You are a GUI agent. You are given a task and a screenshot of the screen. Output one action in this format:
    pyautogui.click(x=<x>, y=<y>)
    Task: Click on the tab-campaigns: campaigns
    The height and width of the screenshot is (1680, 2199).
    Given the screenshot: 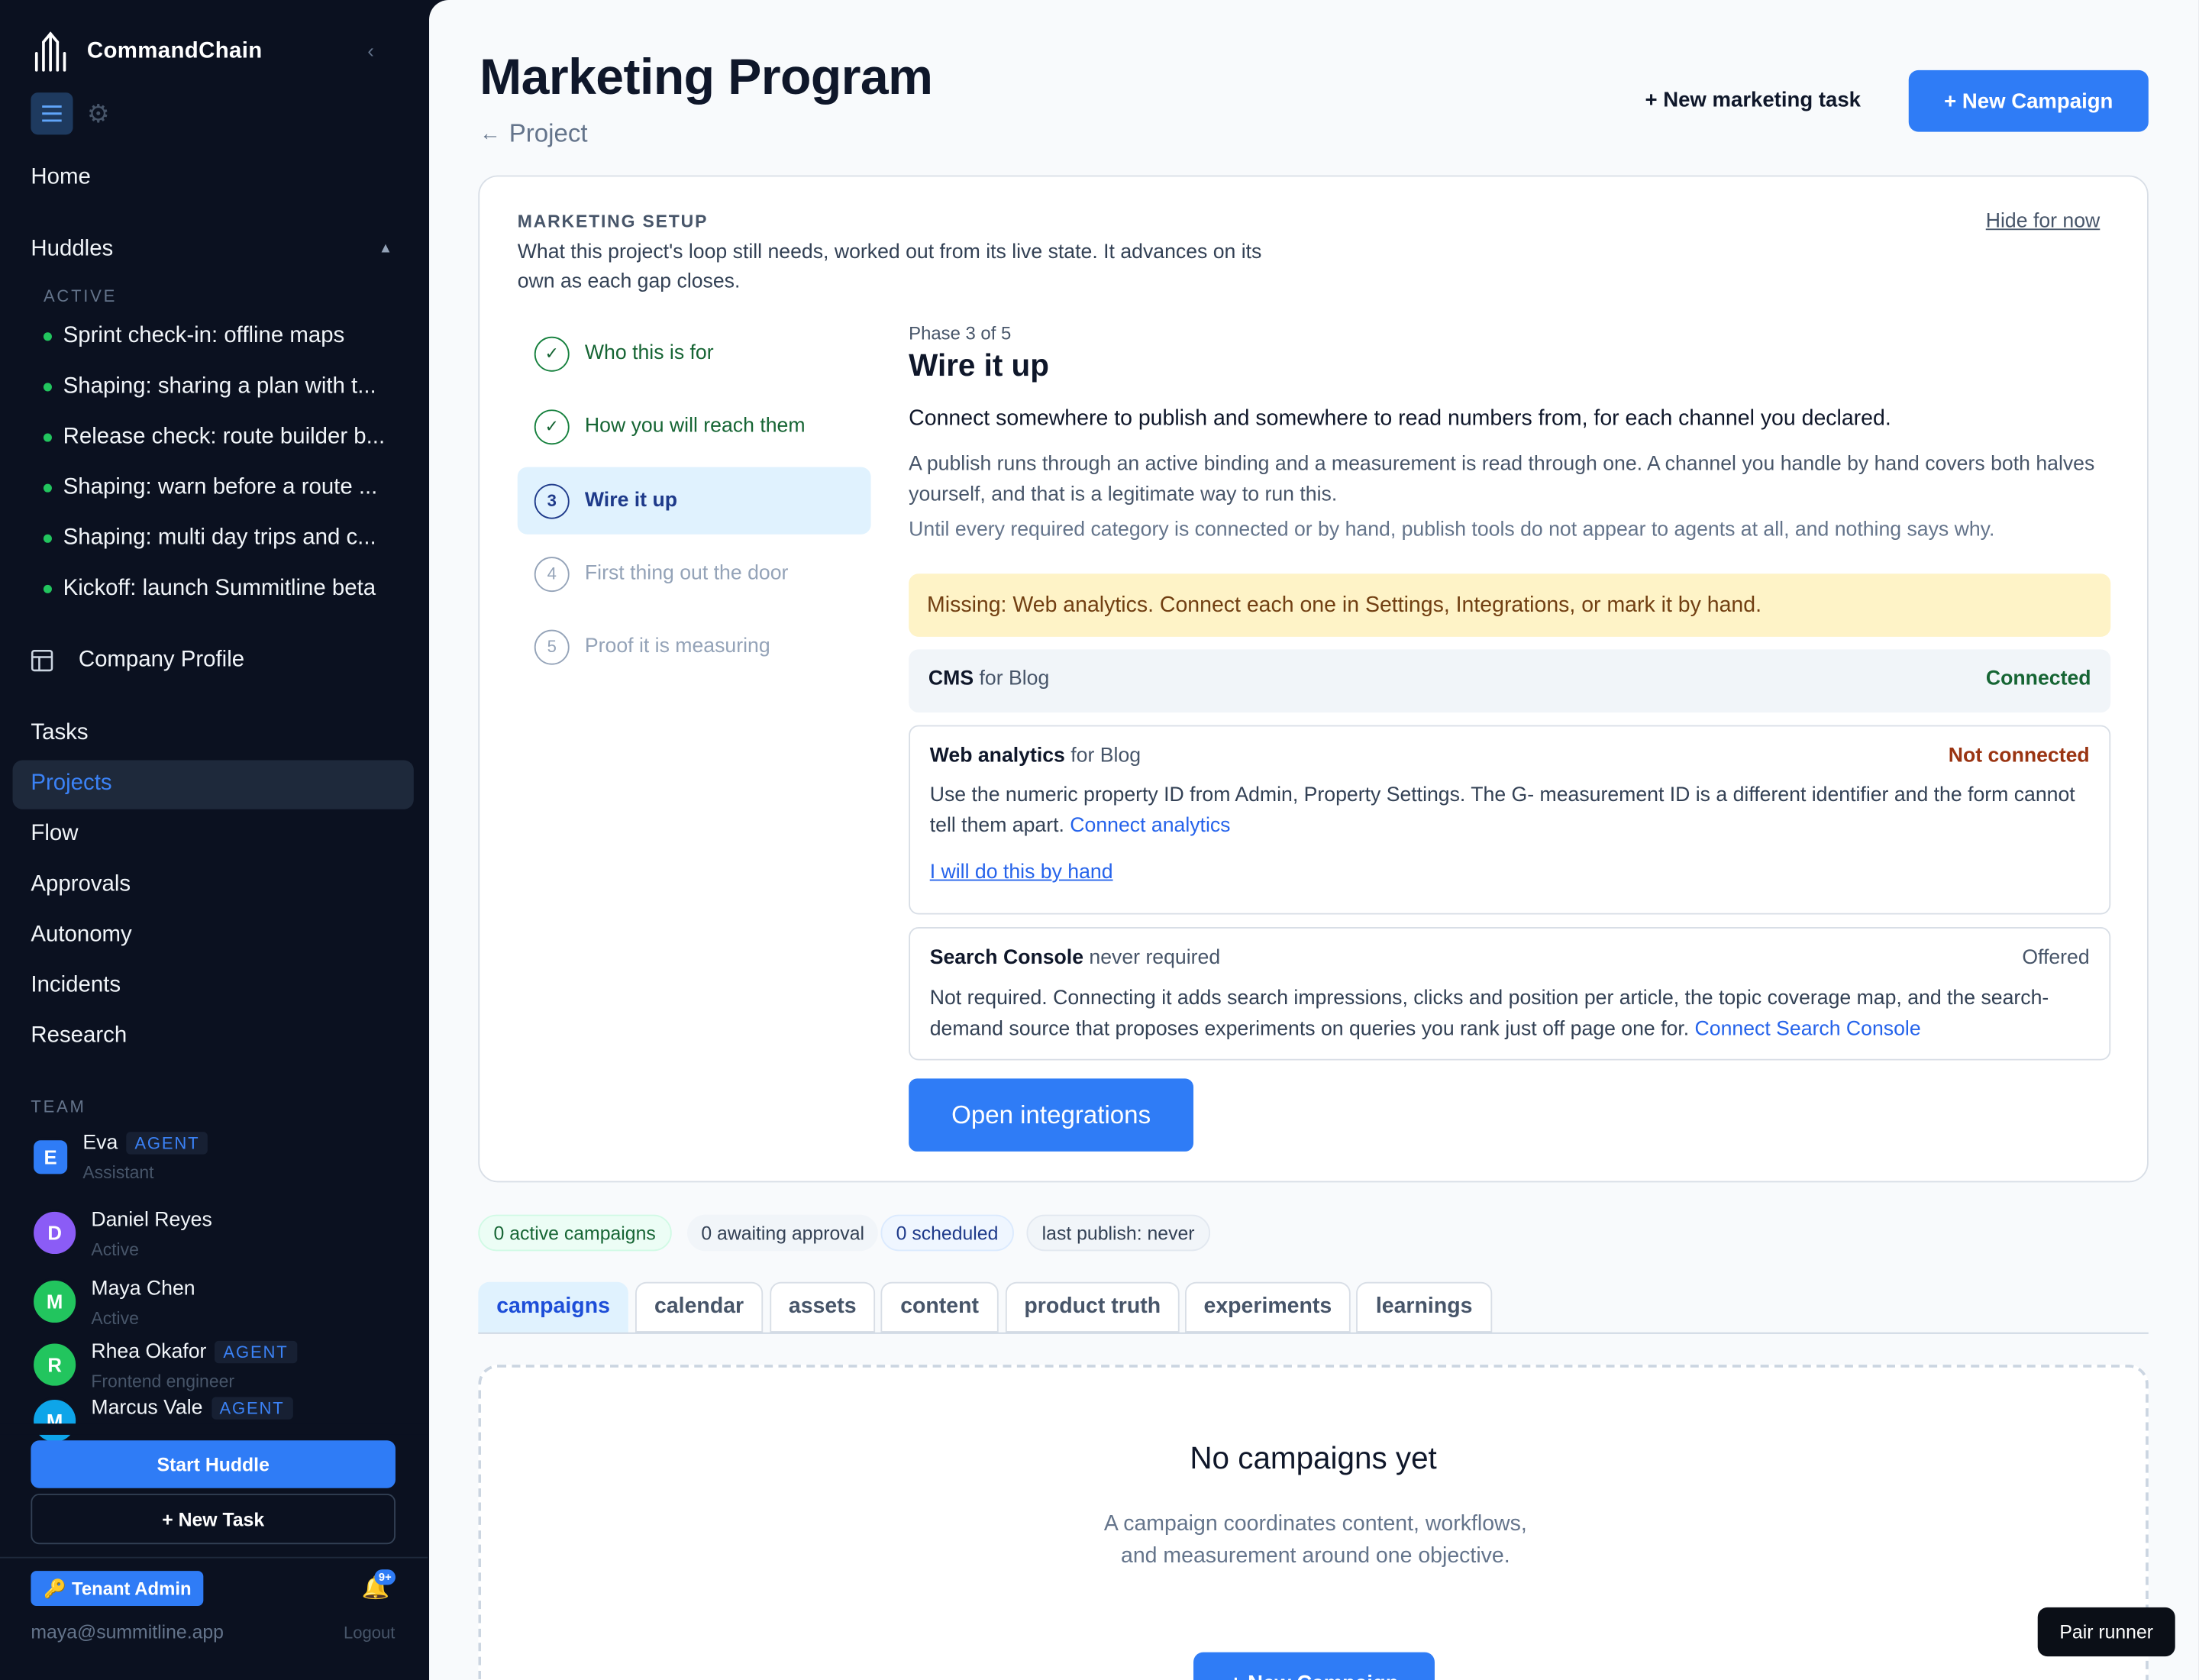 What is the action you would take?
    pyautogui.click(x=553, y=1307)
    